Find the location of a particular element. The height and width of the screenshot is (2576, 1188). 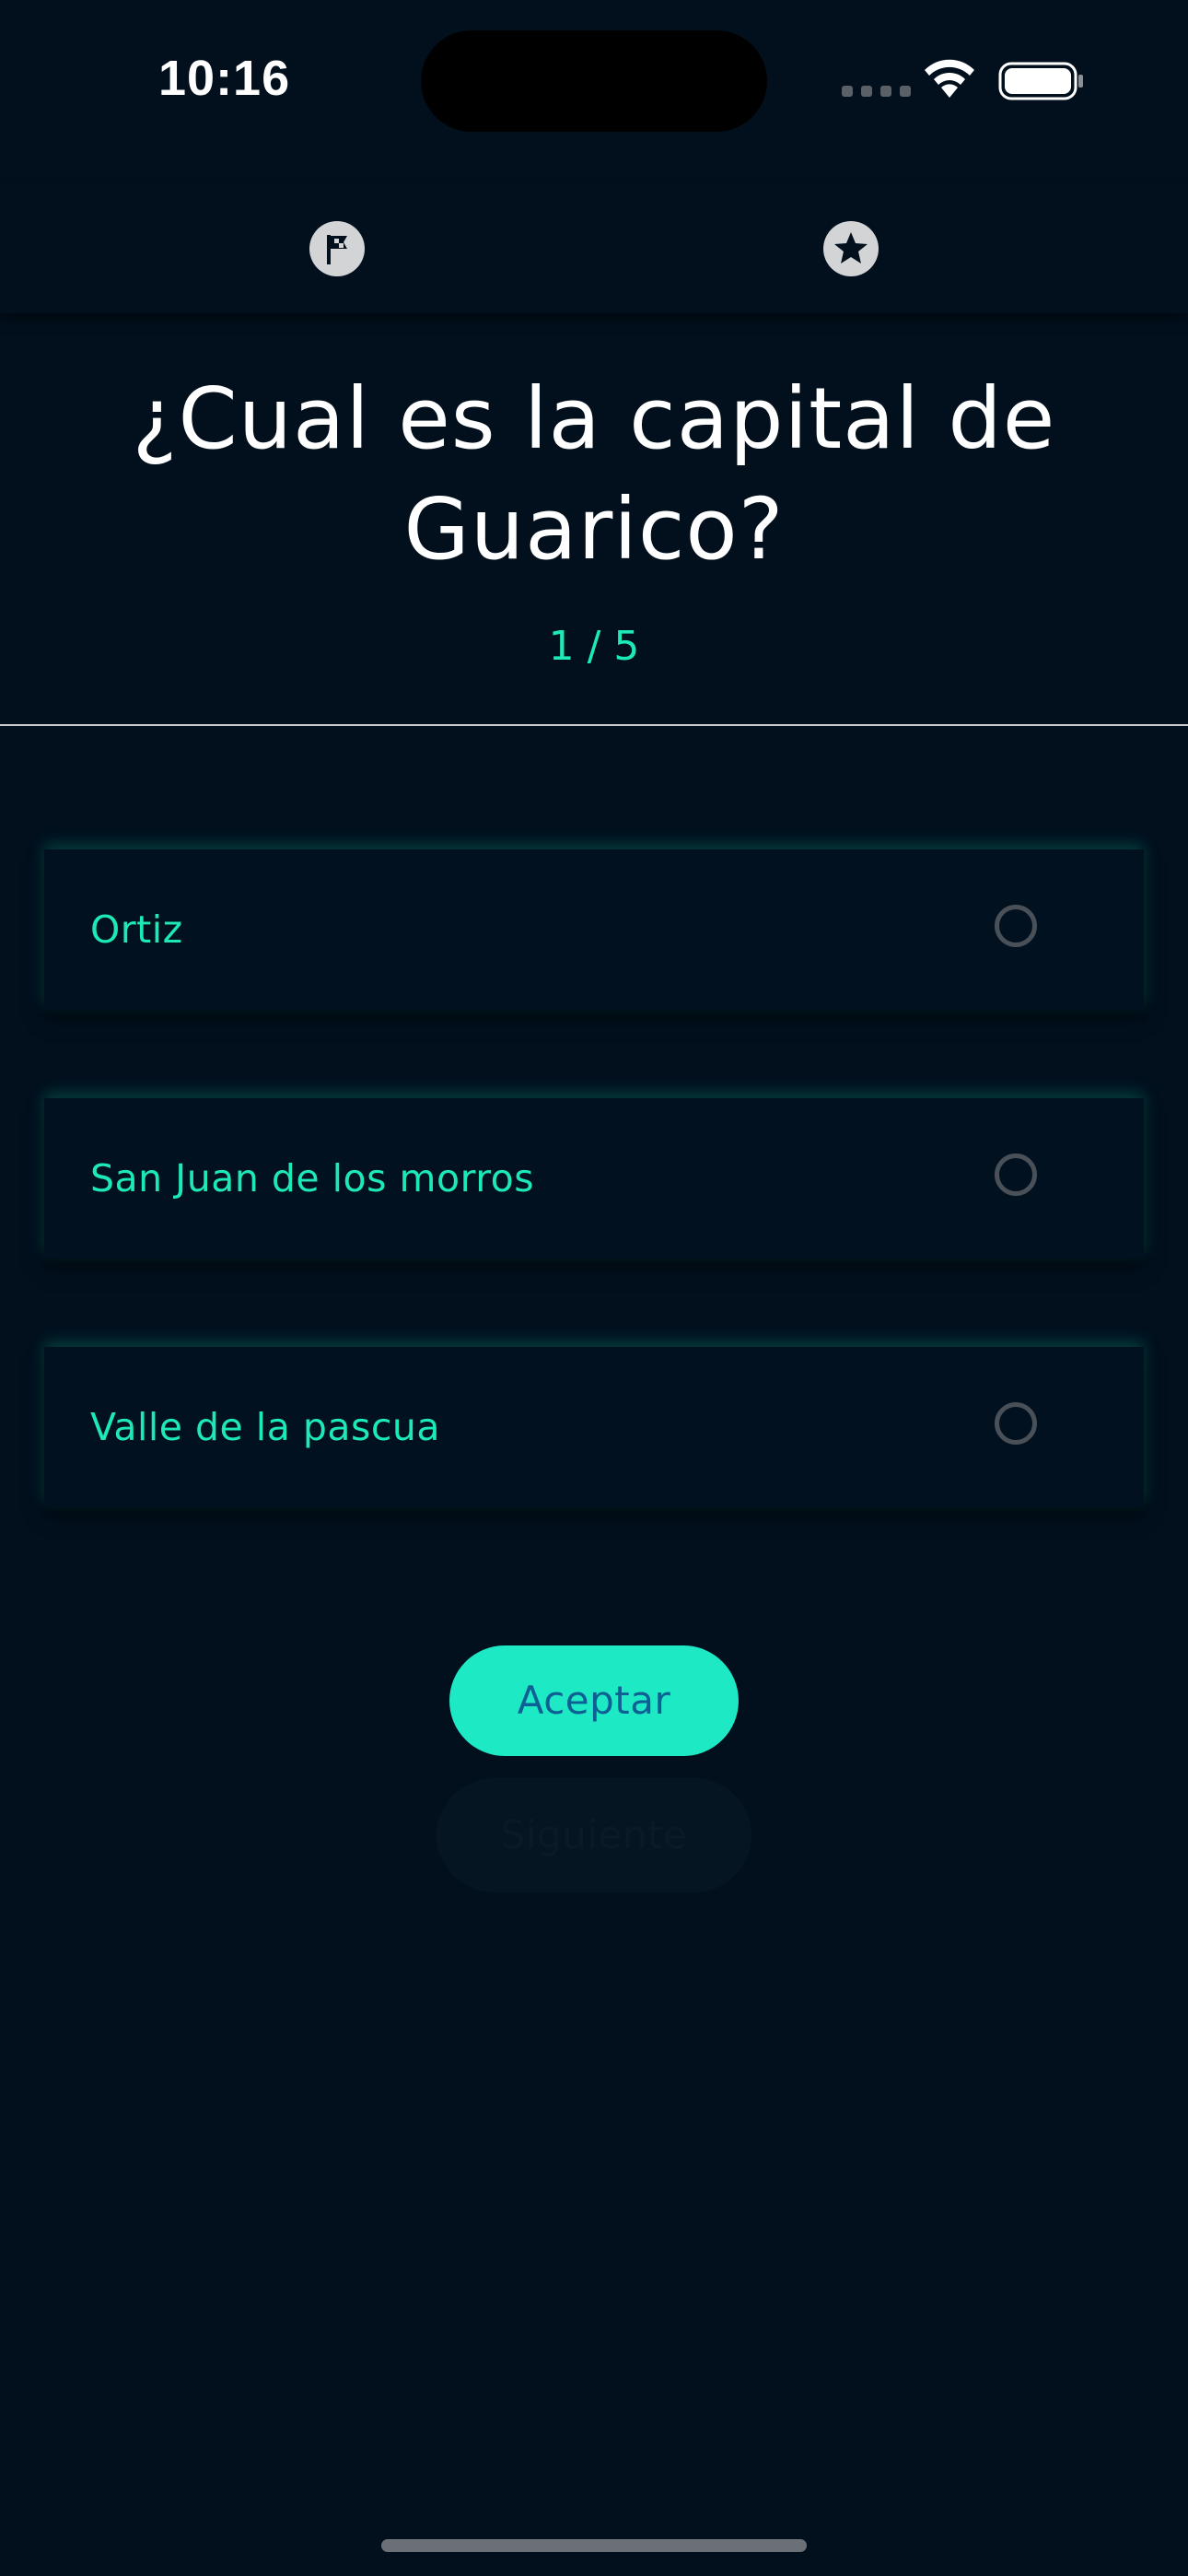

home-indicator is located at coordinates (594, 2545).